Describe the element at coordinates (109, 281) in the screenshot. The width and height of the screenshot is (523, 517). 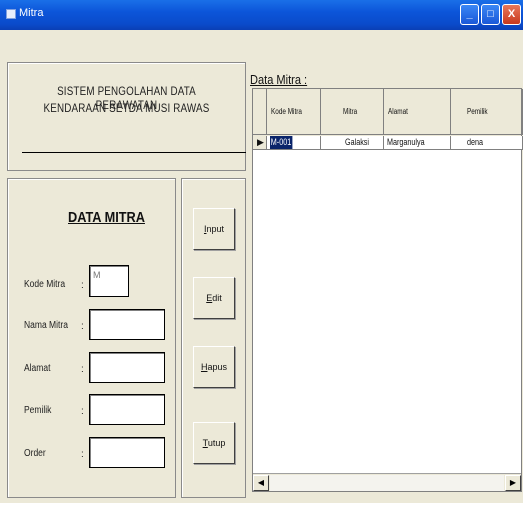
I see `kode-mitra-input: M` at that location.